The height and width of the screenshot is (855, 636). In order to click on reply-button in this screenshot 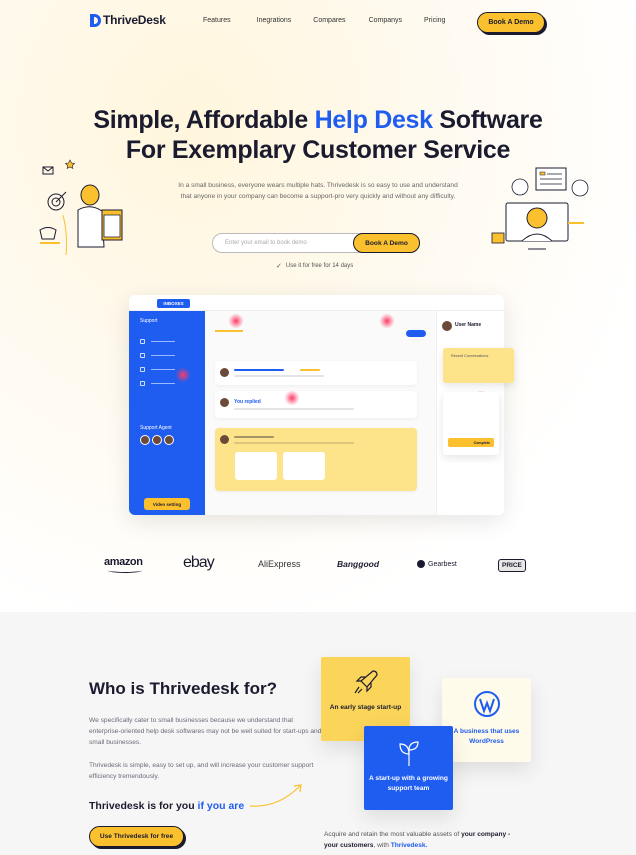, I will do `click(416, 333)`.